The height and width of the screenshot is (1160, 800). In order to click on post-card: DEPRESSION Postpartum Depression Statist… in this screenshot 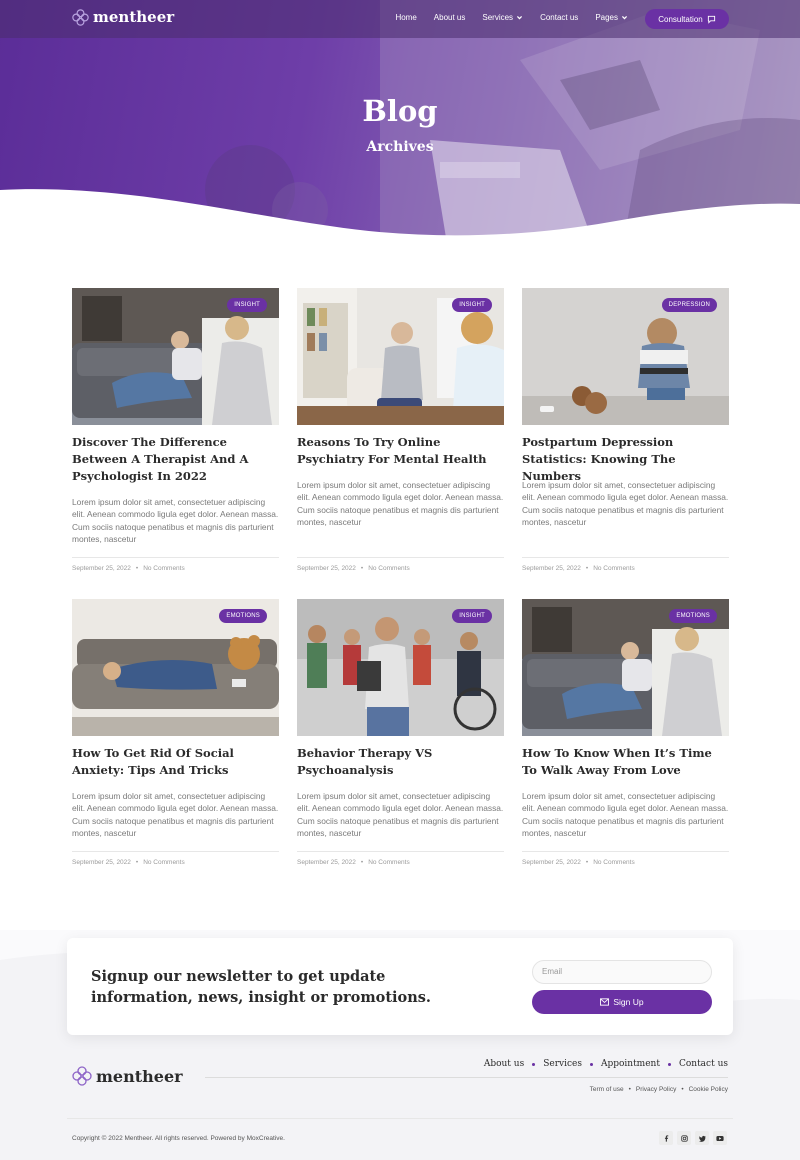, I will do `click(625, 433)`.